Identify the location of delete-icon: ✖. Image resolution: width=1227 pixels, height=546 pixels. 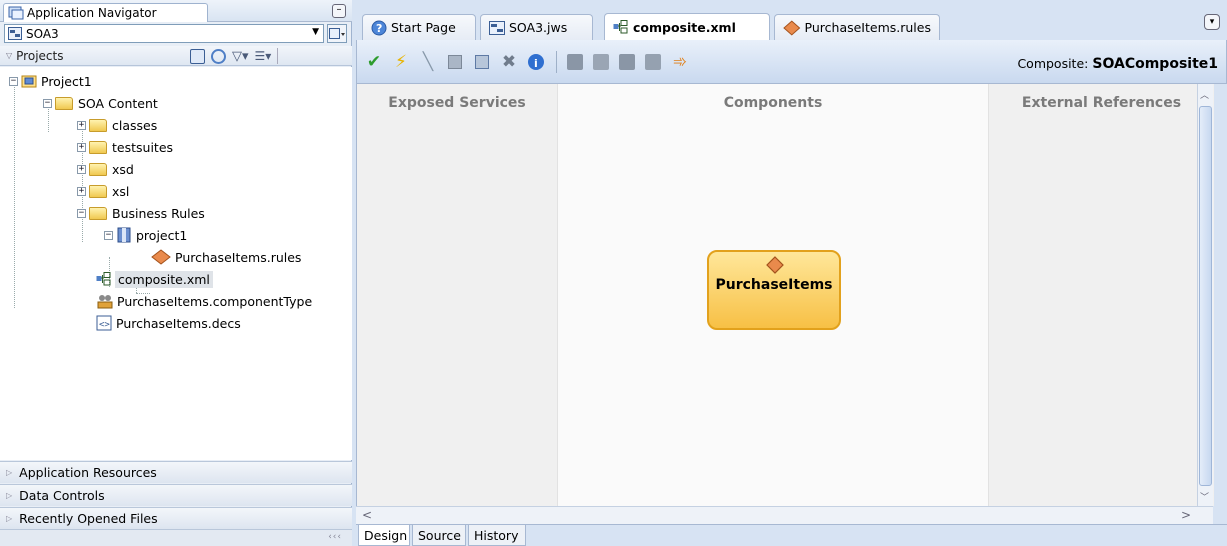
(509, 62).